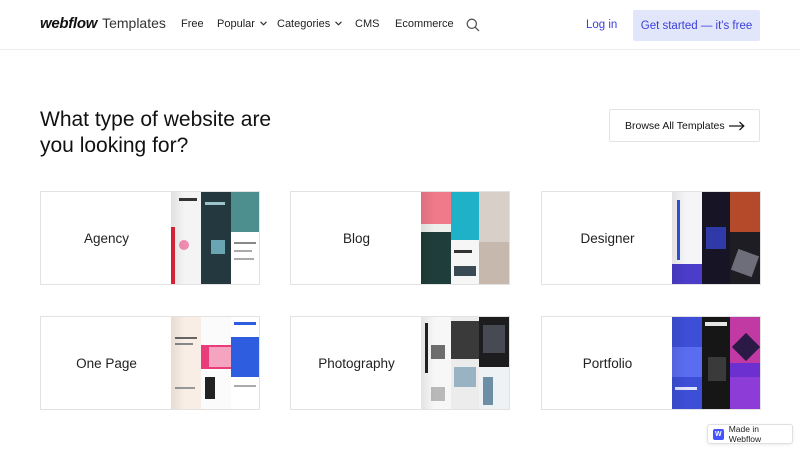  I want to click on search-icon, so click(473, 25).